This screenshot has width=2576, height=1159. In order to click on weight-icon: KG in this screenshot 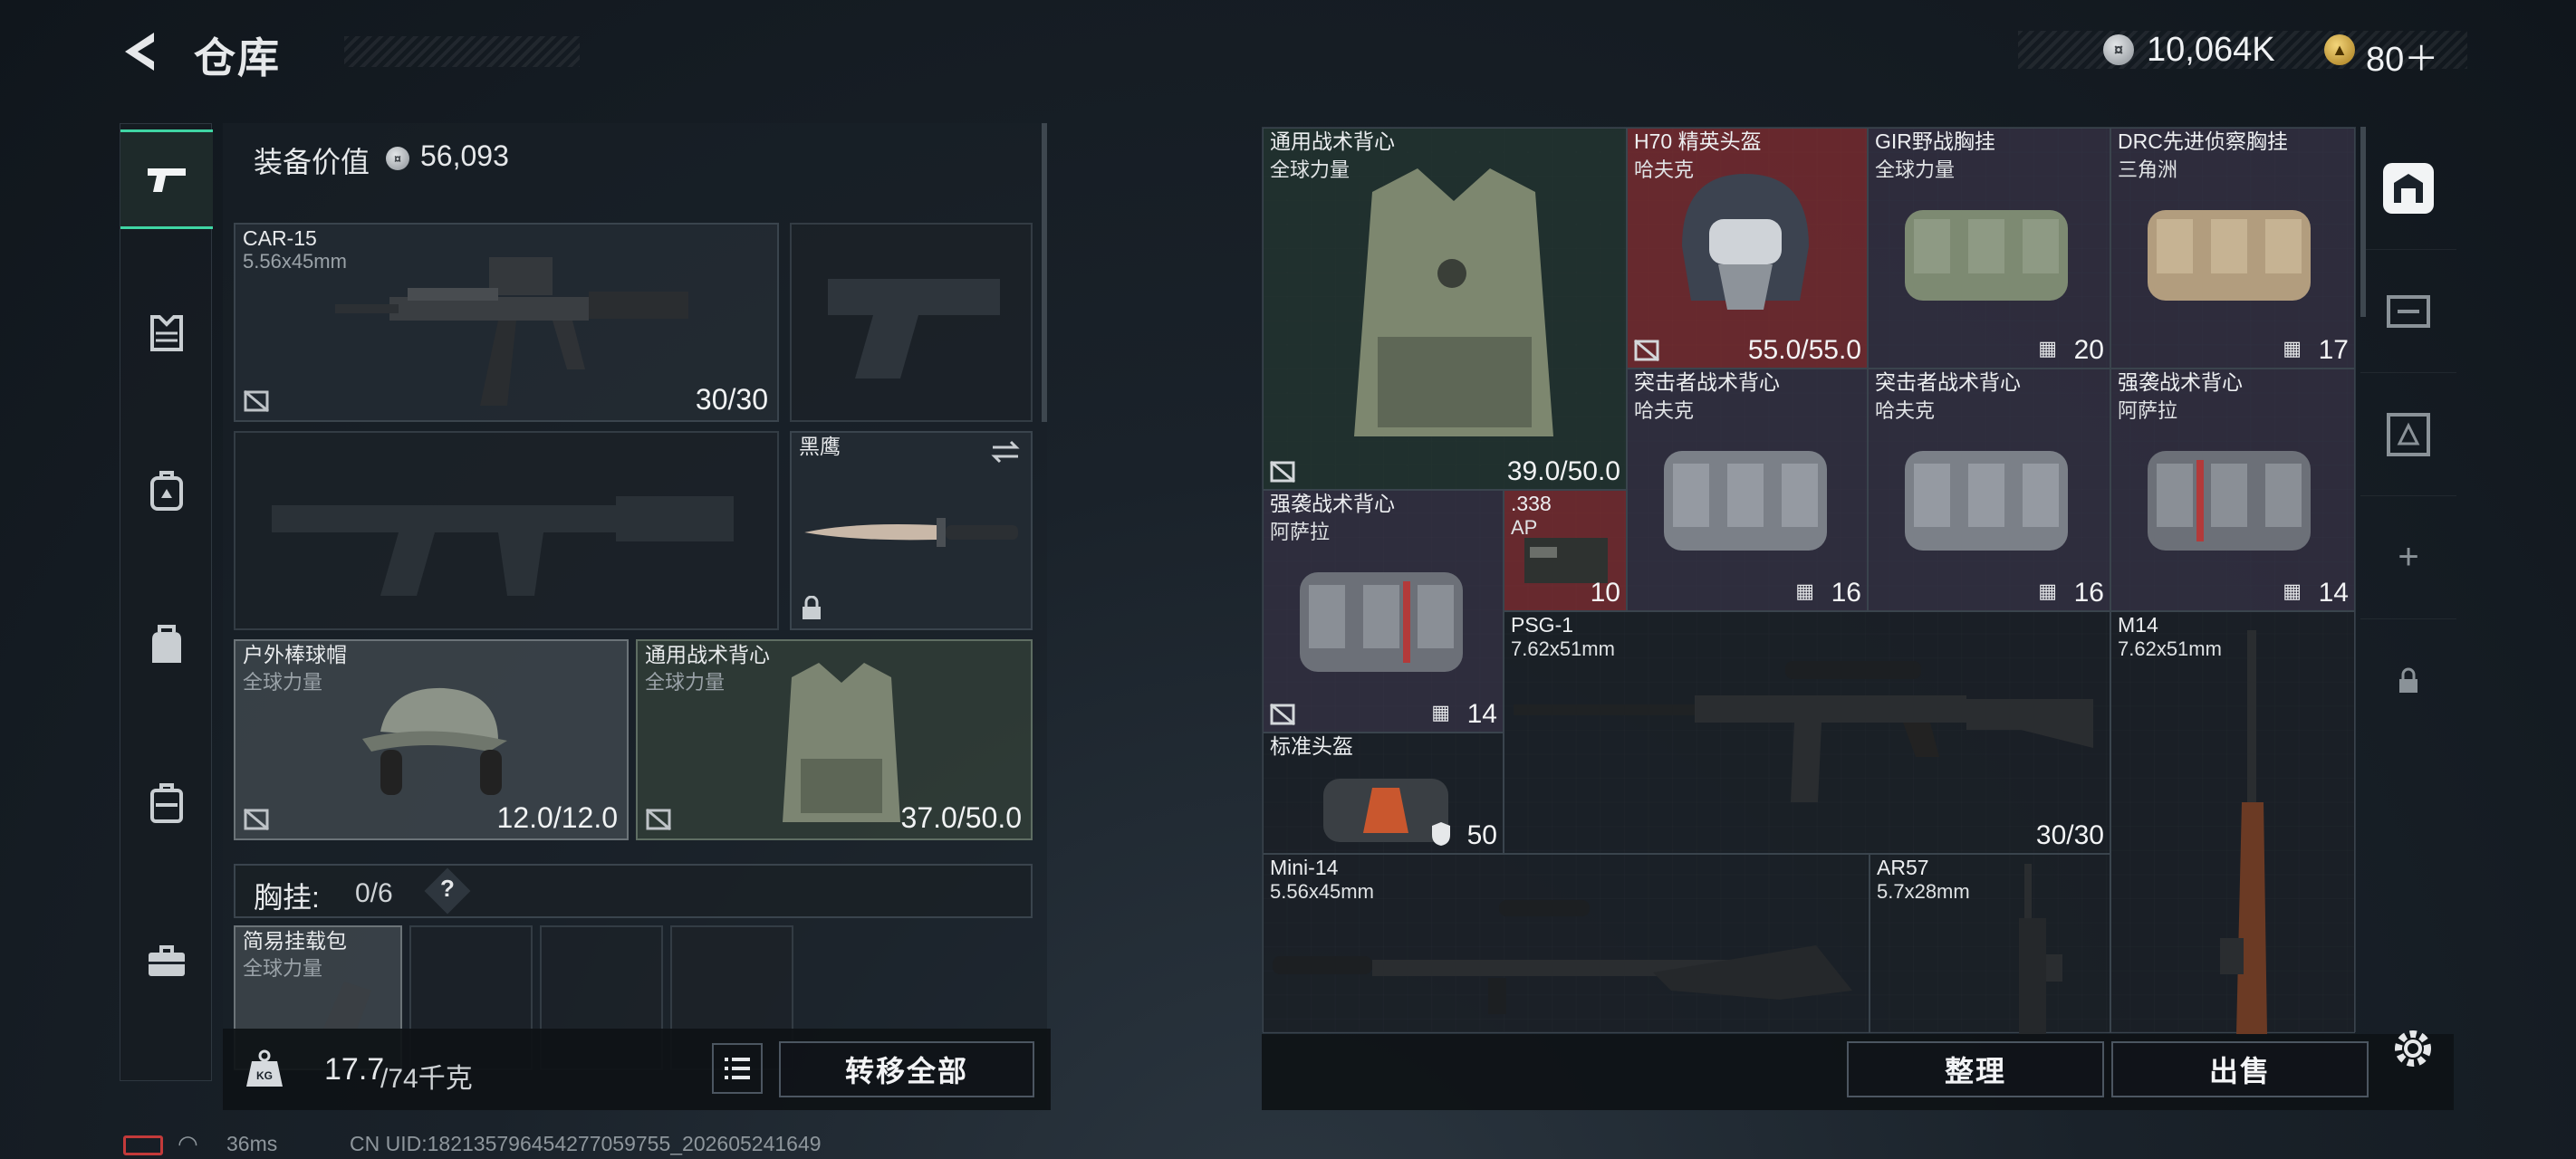, I will do `click(264, 1068)`.